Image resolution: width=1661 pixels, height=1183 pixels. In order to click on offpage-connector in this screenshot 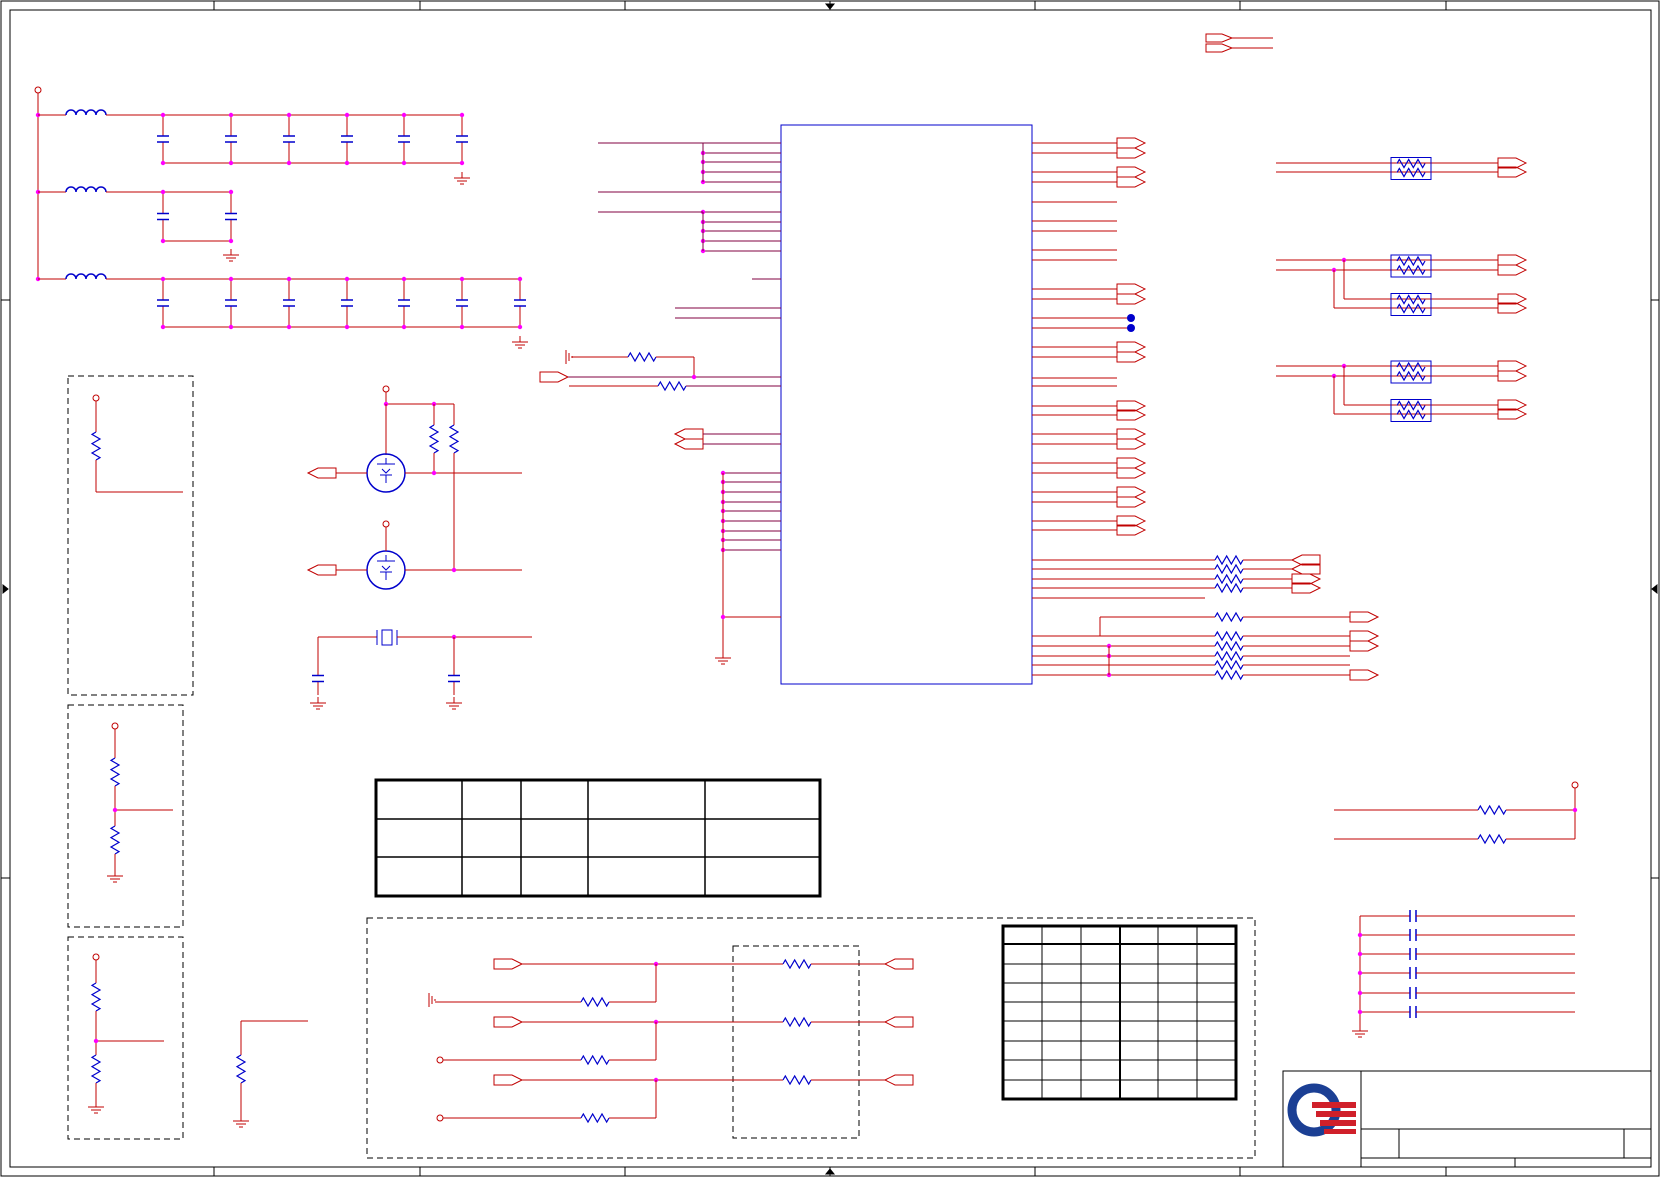, I will do `click(1239, 43)`.